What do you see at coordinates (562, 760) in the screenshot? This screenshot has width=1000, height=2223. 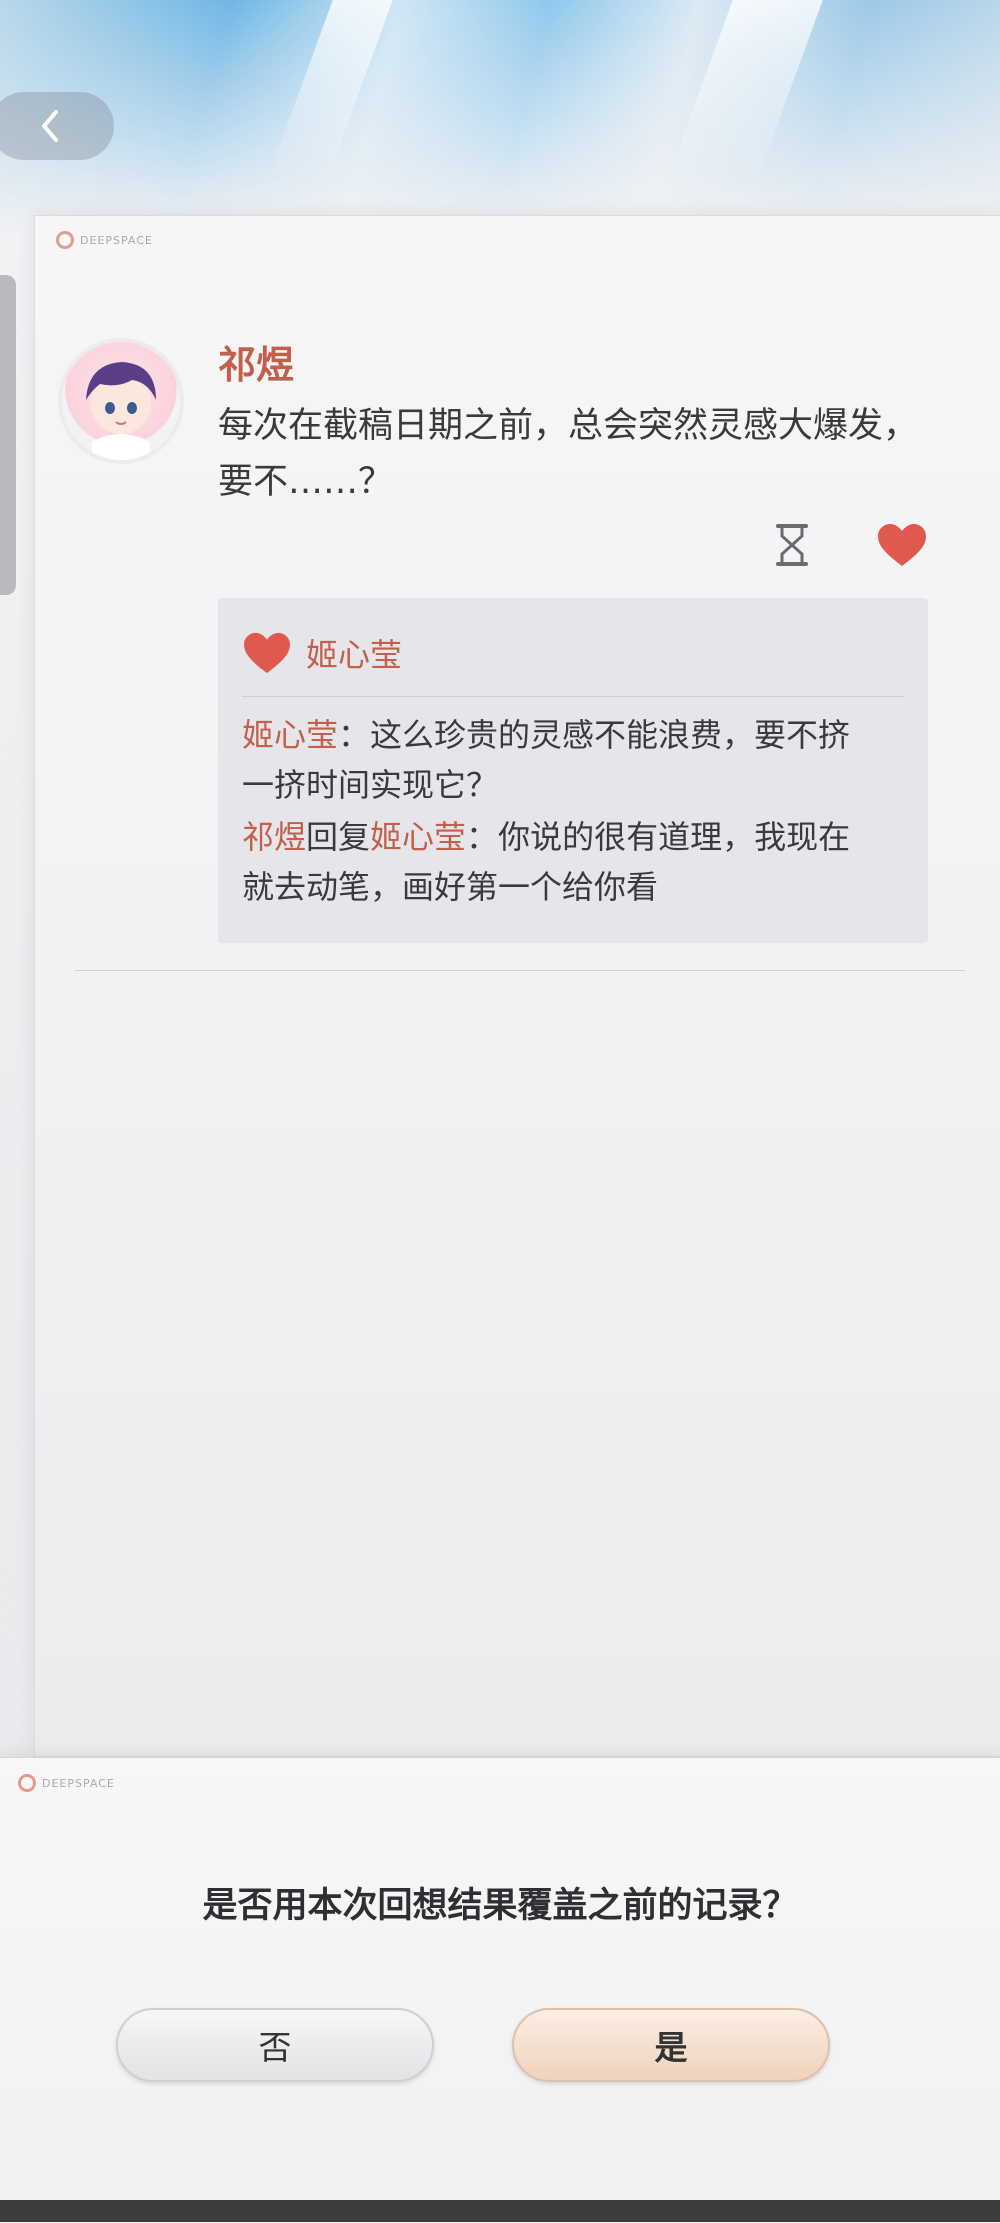 I see `comment-item: 姬心莹：这么珍贵的灵感不能浪费，要不挤一挤时间实现它？` at bounding box center [562, 760].